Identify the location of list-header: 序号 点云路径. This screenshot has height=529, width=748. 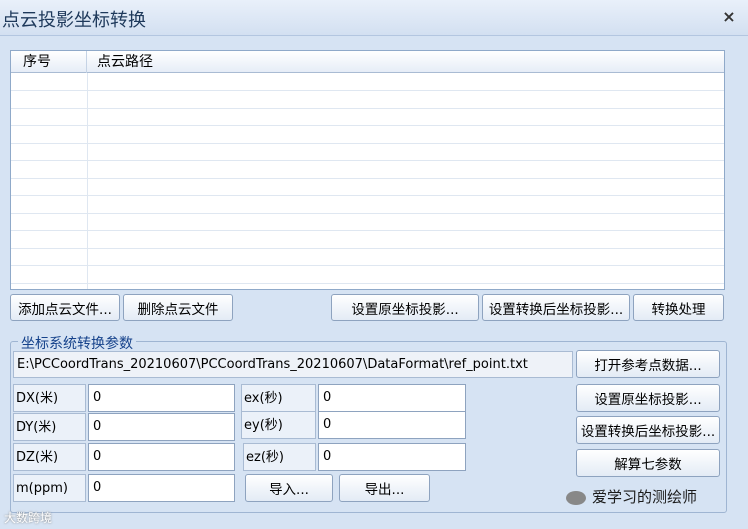
(367, 62).